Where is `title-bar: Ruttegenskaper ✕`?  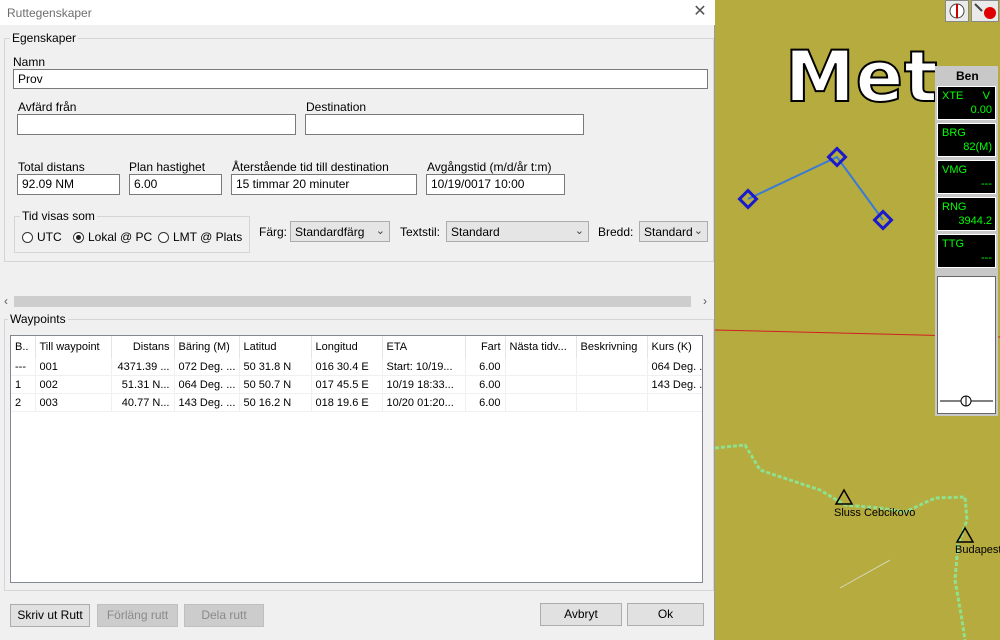 title-bar: Ruttegenskaper ✕ is located at coordinates (357, 12).